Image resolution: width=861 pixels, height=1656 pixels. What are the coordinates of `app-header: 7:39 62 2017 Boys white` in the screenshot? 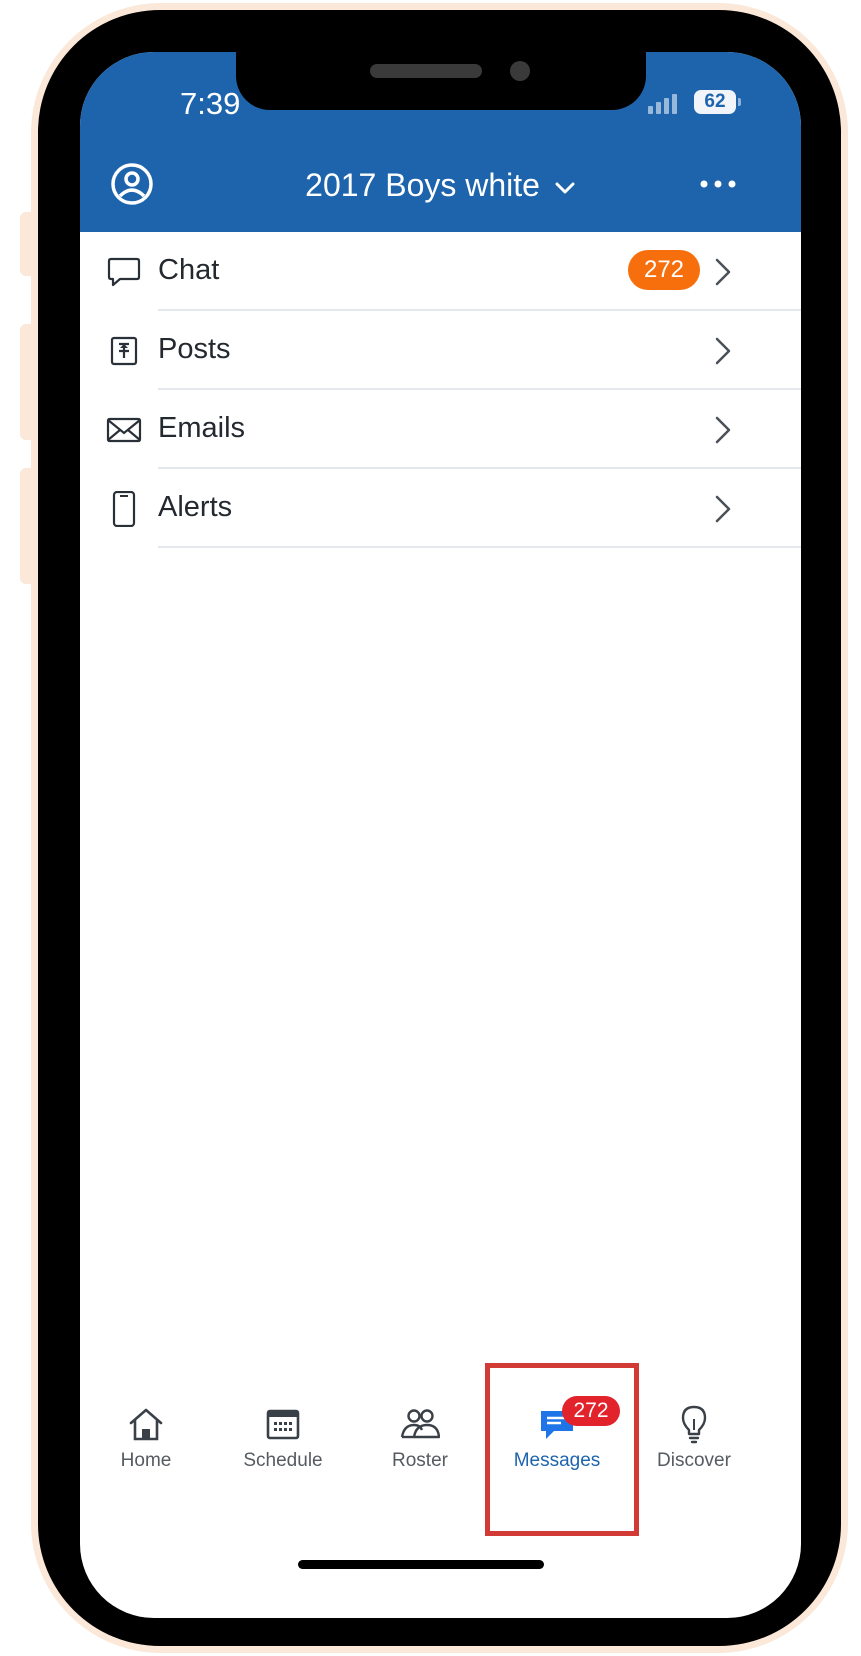 It's located at (440, 142).